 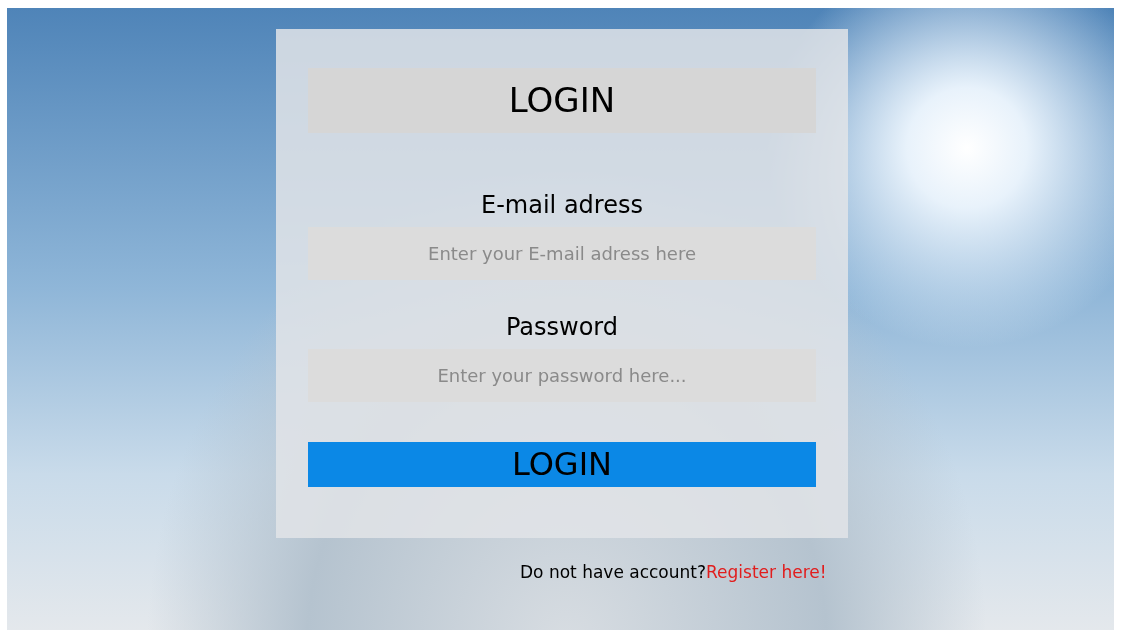 I want to click on field-label: E-mail adress, so click(x=562, y=205).